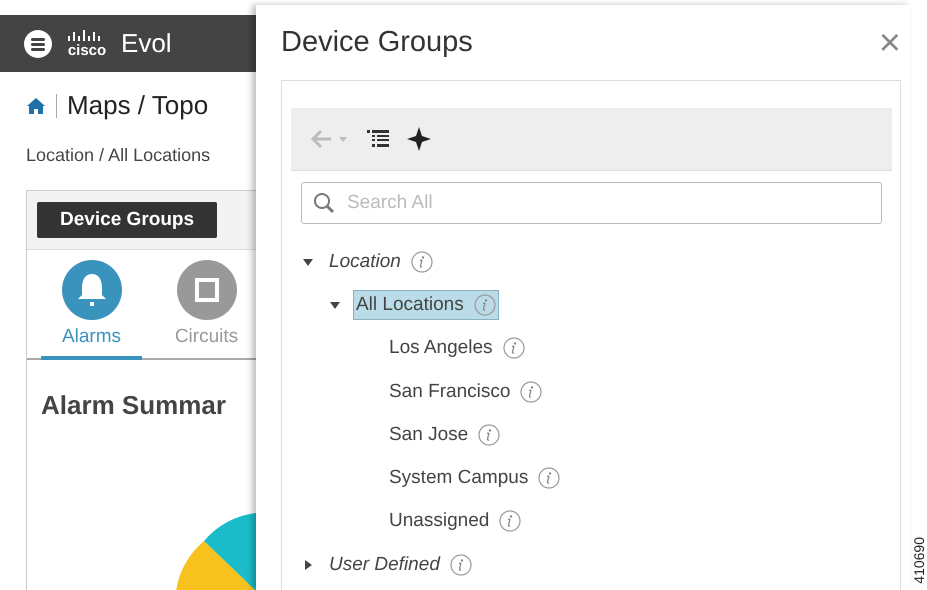  What do you see at coordinates (127, 220) in the screenshot?
I see `device-groups-button: Device Groups` at bounding box center [127, 220].